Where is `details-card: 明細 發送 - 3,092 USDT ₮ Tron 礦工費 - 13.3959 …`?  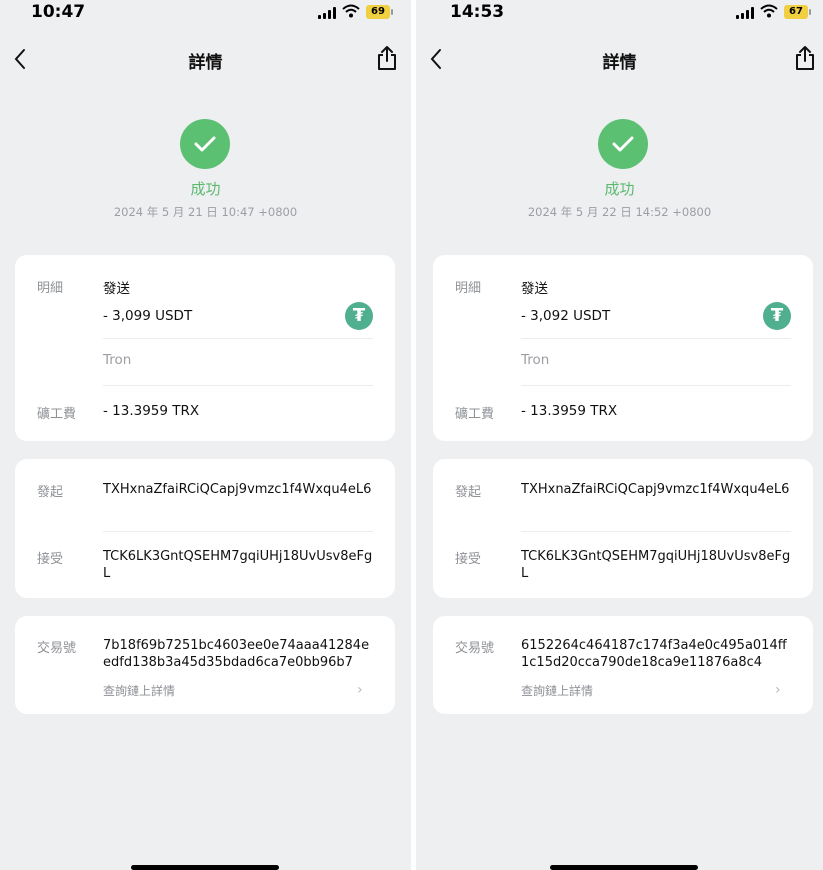 details-card: 明細 發送 - 3,092 USDT ₮ Tron 礦工費 - 13.3959 … is located at coordinates (623, 348).